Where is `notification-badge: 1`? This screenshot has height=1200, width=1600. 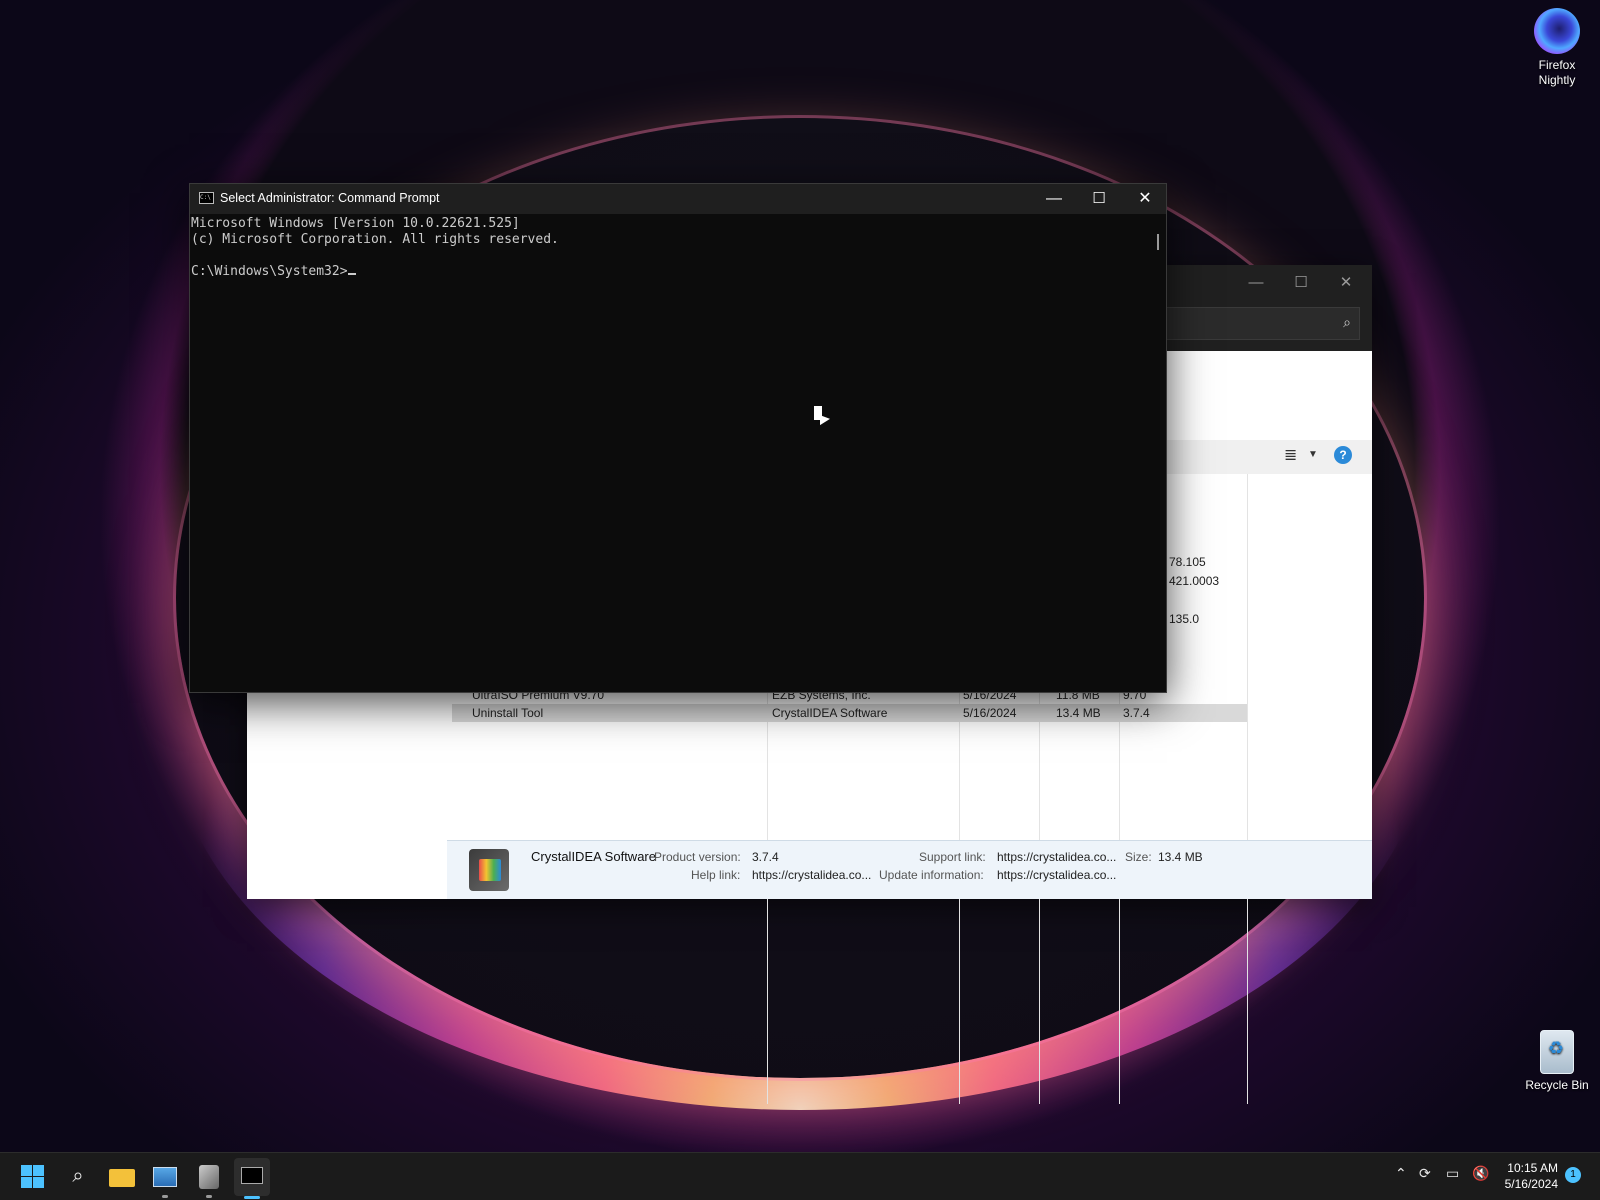
notification-badge: 1 is located at coordinates (1573, 1175).